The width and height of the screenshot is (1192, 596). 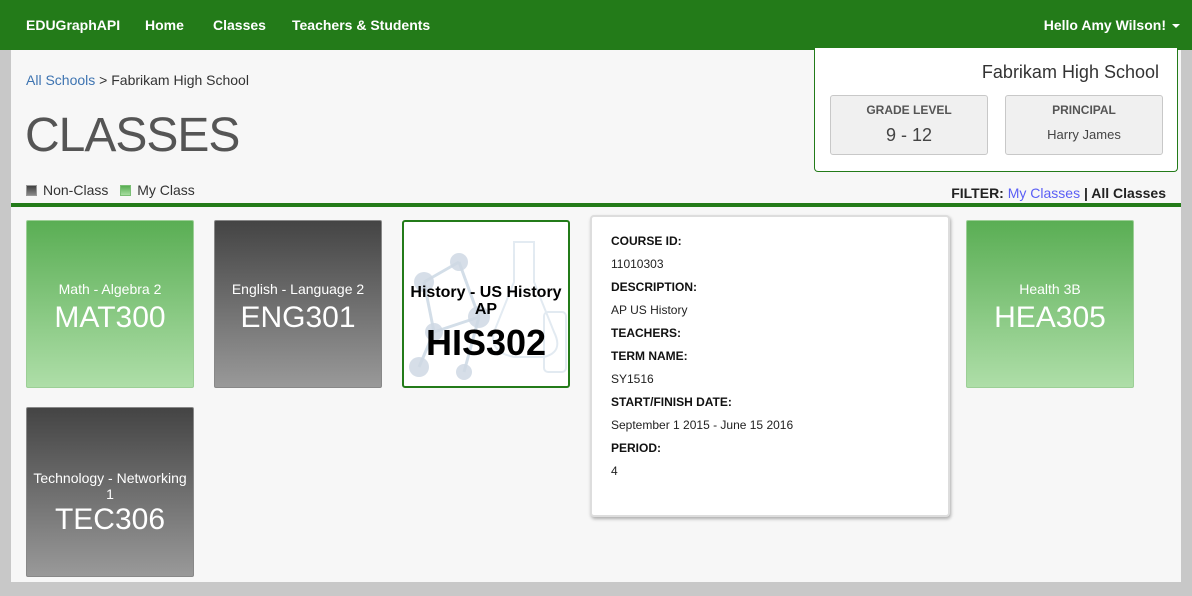 I want to click on school-name: Fabrikam High School, so click(x=1070, y=72).